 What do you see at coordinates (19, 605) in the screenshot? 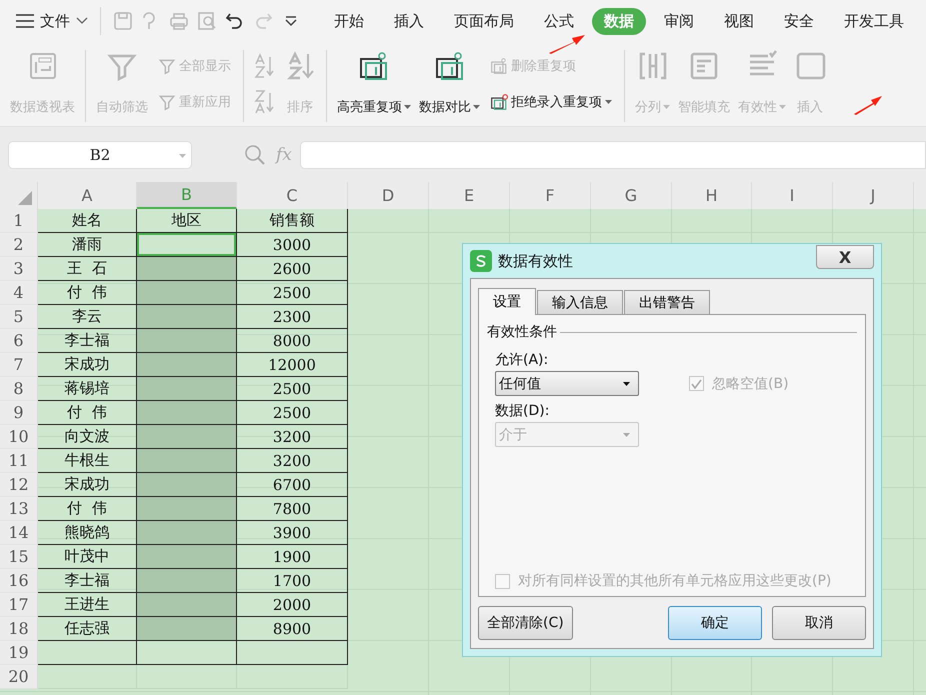
I see `row-header: 17` at bounding box center [19, 605].